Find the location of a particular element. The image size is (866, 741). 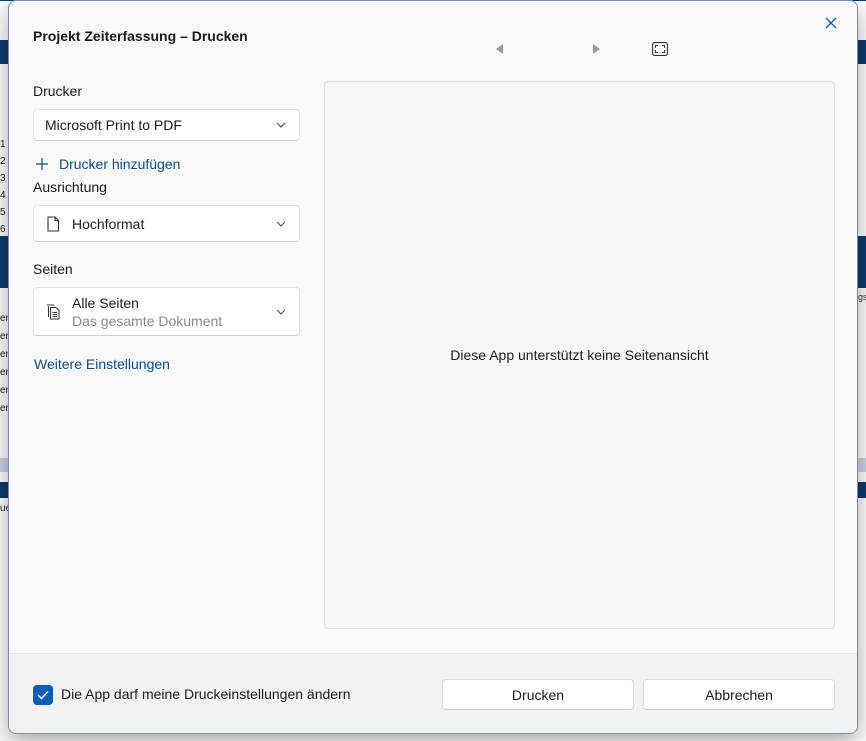

row-number: 6 is located at coordinates (3, 229).